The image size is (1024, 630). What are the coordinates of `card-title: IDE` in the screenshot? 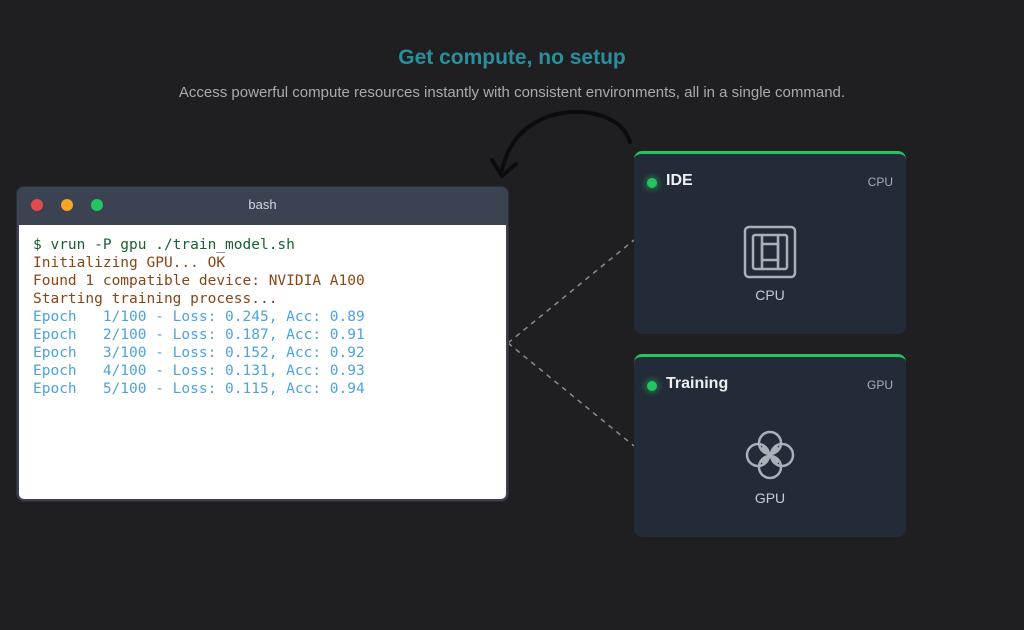 It's located at (679, 180).